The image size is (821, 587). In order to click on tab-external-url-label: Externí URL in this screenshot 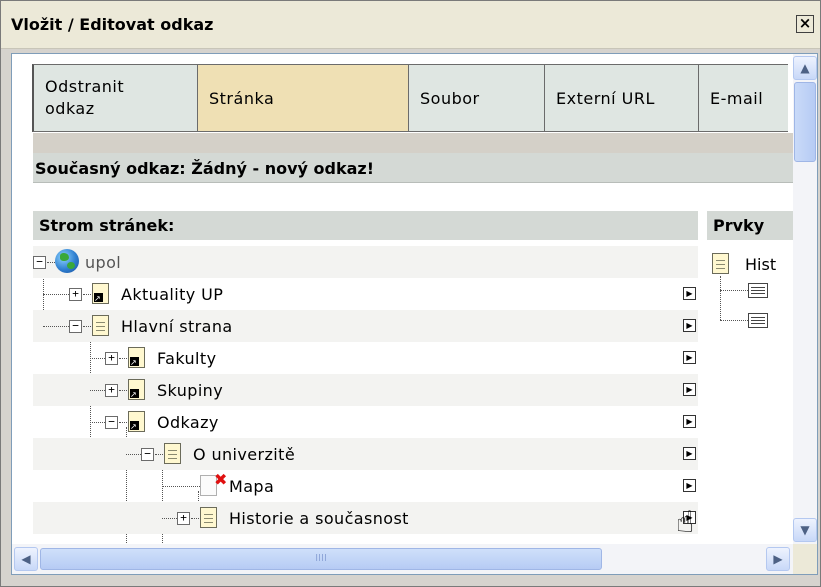, I will do `click(605, 98)`.